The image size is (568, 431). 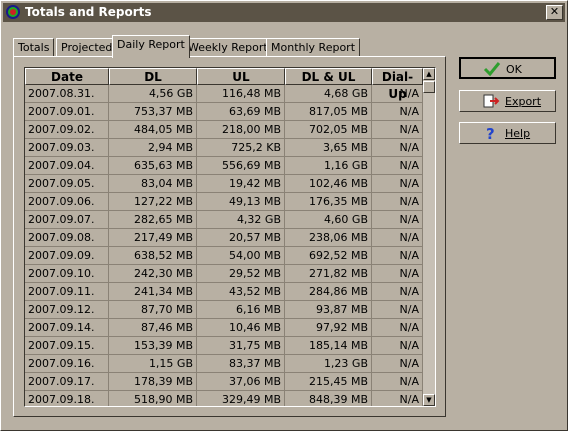 I want to click on export-button: Export, so click(x=507, y=101).